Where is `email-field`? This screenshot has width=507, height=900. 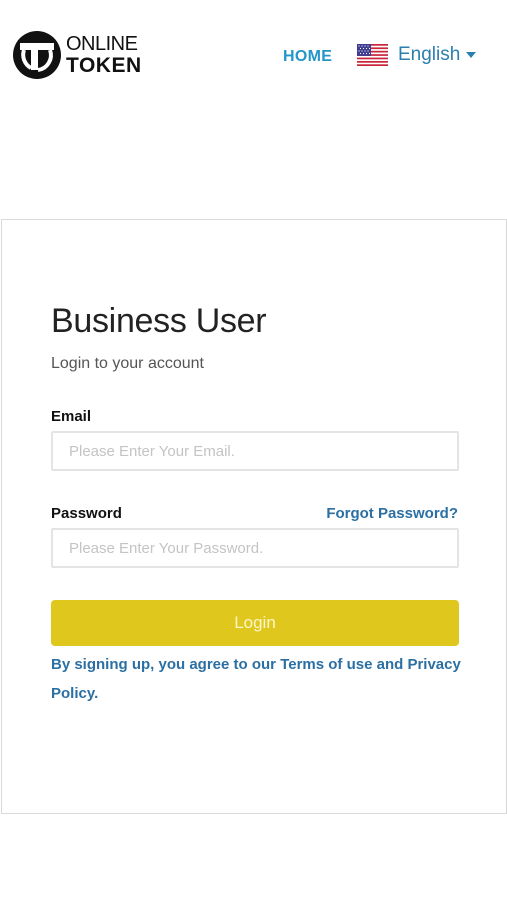
email-field is located at coordinates (255, 451).